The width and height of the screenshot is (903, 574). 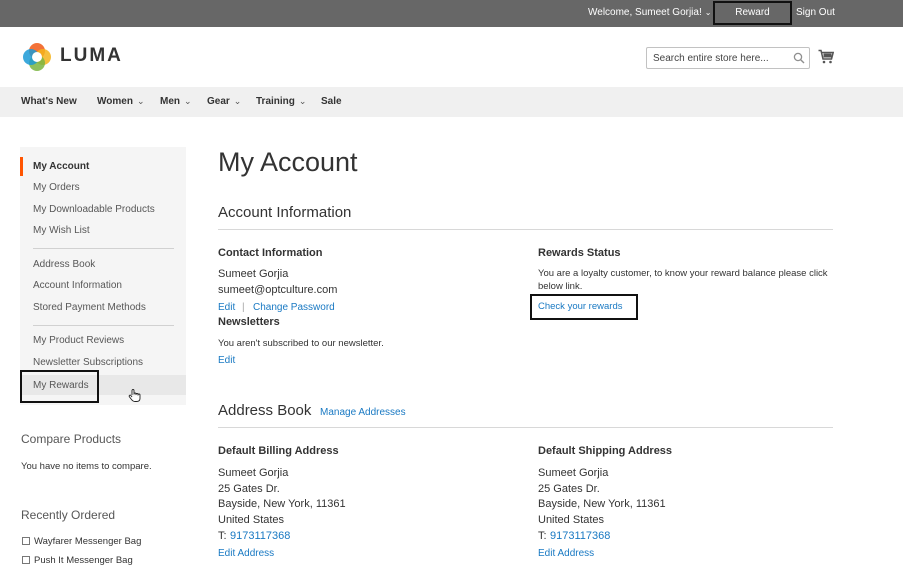 What do you see at coordinates (605, 451) in the screenshot?
I see `shipping-address-title: Default Shipping Address` at bounding box center [605, 451].